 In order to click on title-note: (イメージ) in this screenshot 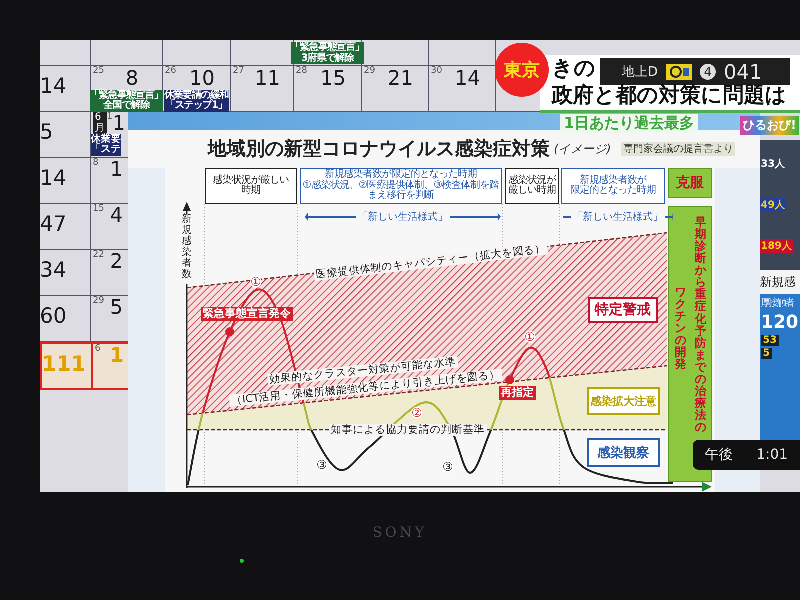, I will do `click(583, 149)`.